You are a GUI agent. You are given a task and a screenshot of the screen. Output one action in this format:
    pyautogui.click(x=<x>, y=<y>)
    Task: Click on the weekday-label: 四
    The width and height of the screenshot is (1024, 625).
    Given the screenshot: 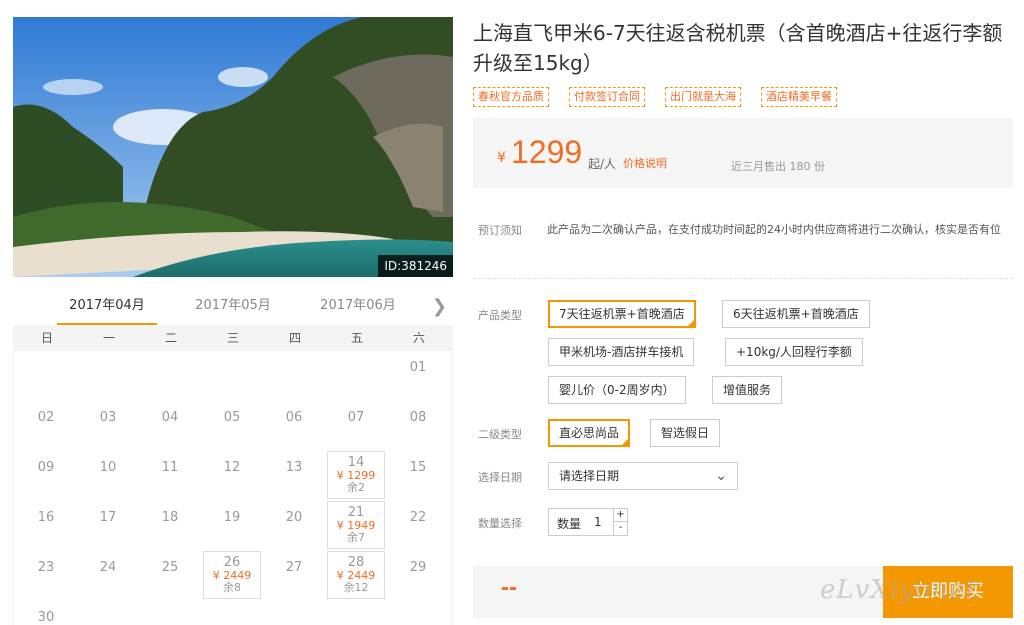 What is the action you would take?
    pyautogui.click(x=294, y=338)
    